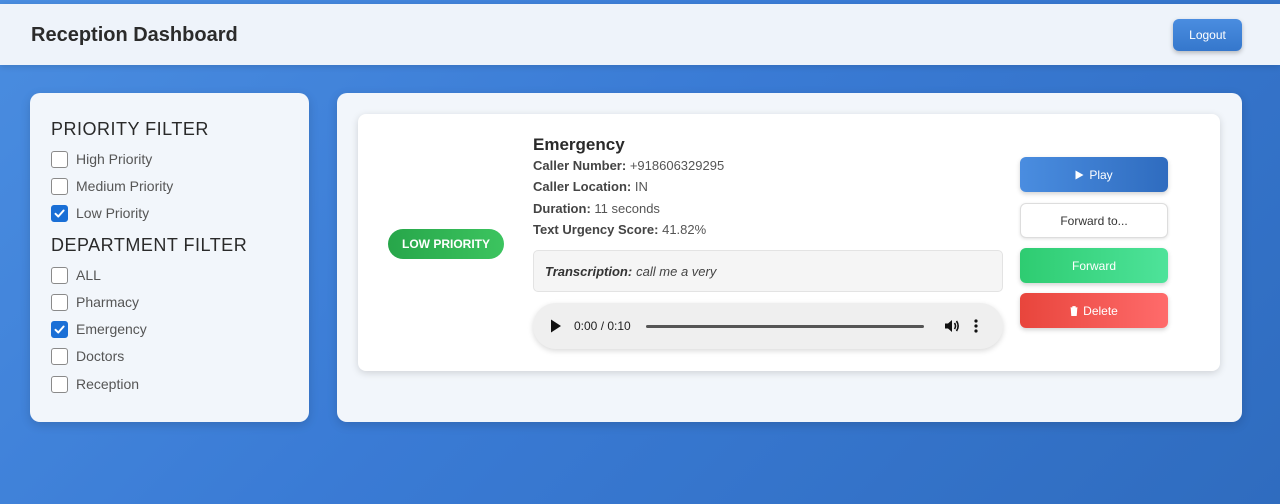  I want to click on more-vertical-icon, so click(976, 326).